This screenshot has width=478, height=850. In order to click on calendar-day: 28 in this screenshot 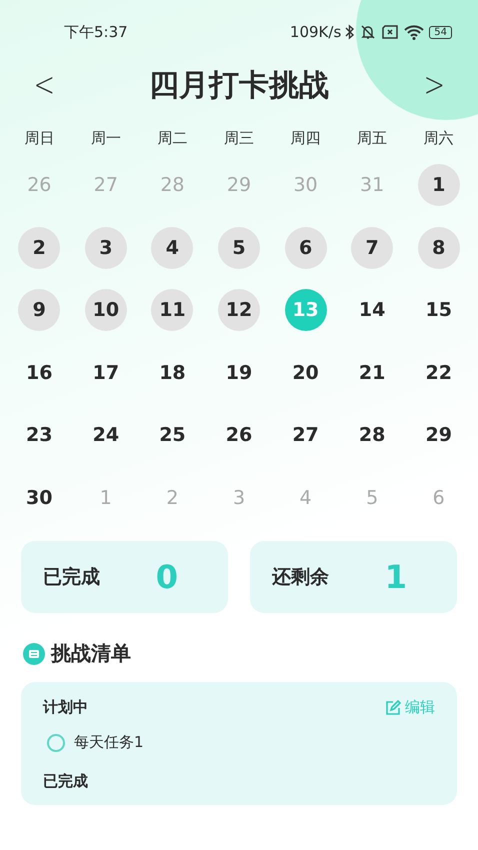, I will do `click(372, 435)`.